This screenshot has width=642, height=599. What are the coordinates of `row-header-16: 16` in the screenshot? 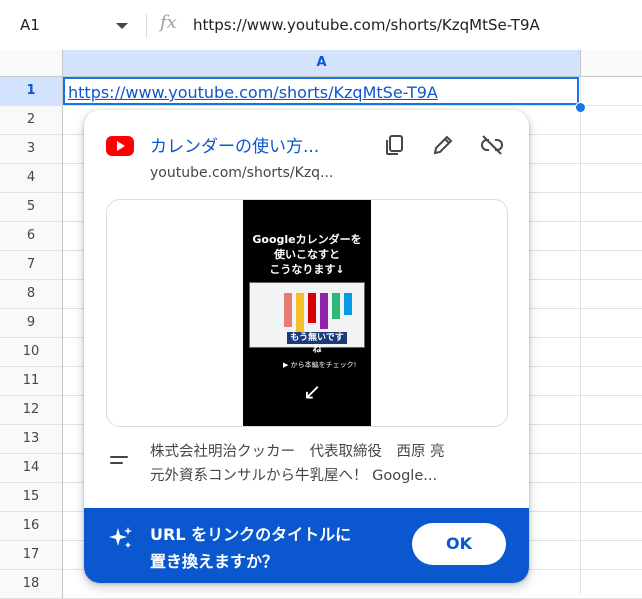 It's located at (31, 526).